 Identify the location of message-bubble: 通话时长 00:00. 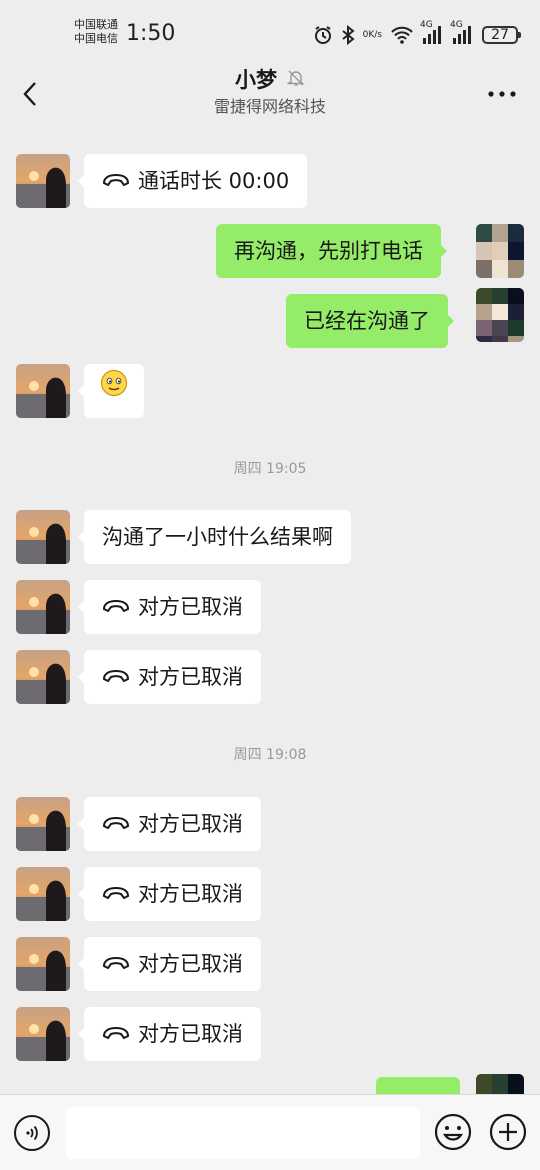
(192, 180).